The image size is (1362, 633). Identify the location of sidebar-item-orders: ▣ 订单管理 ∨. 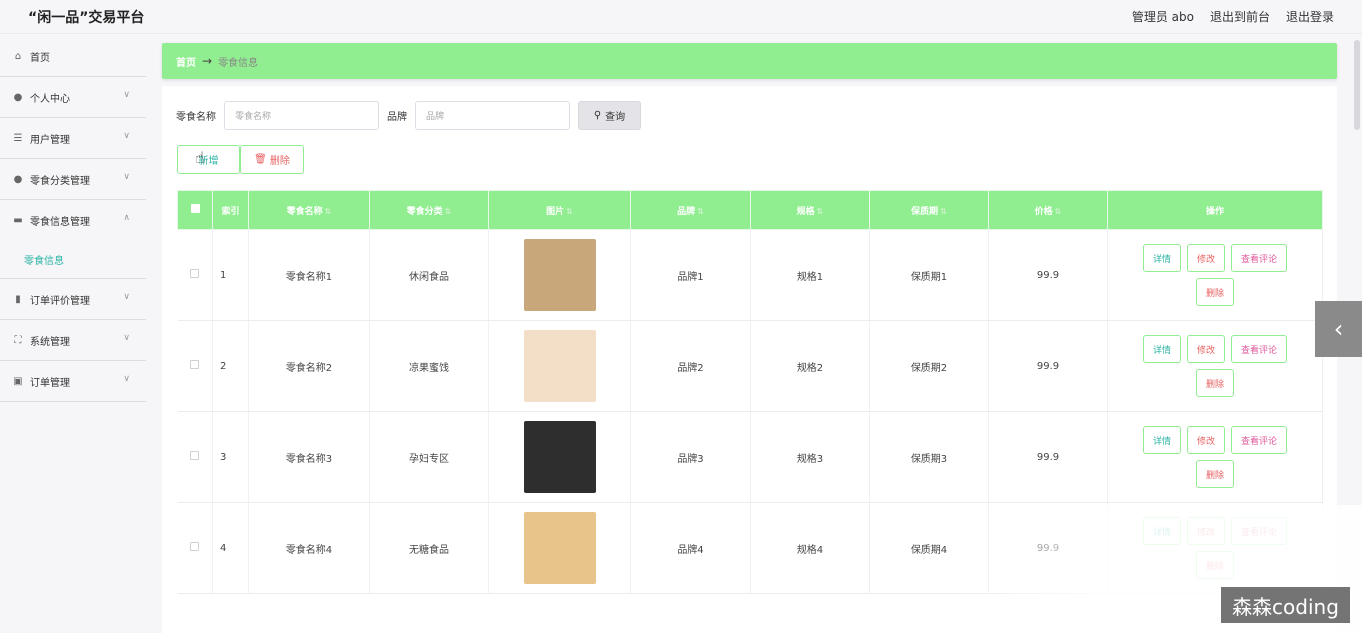
(73, 381).